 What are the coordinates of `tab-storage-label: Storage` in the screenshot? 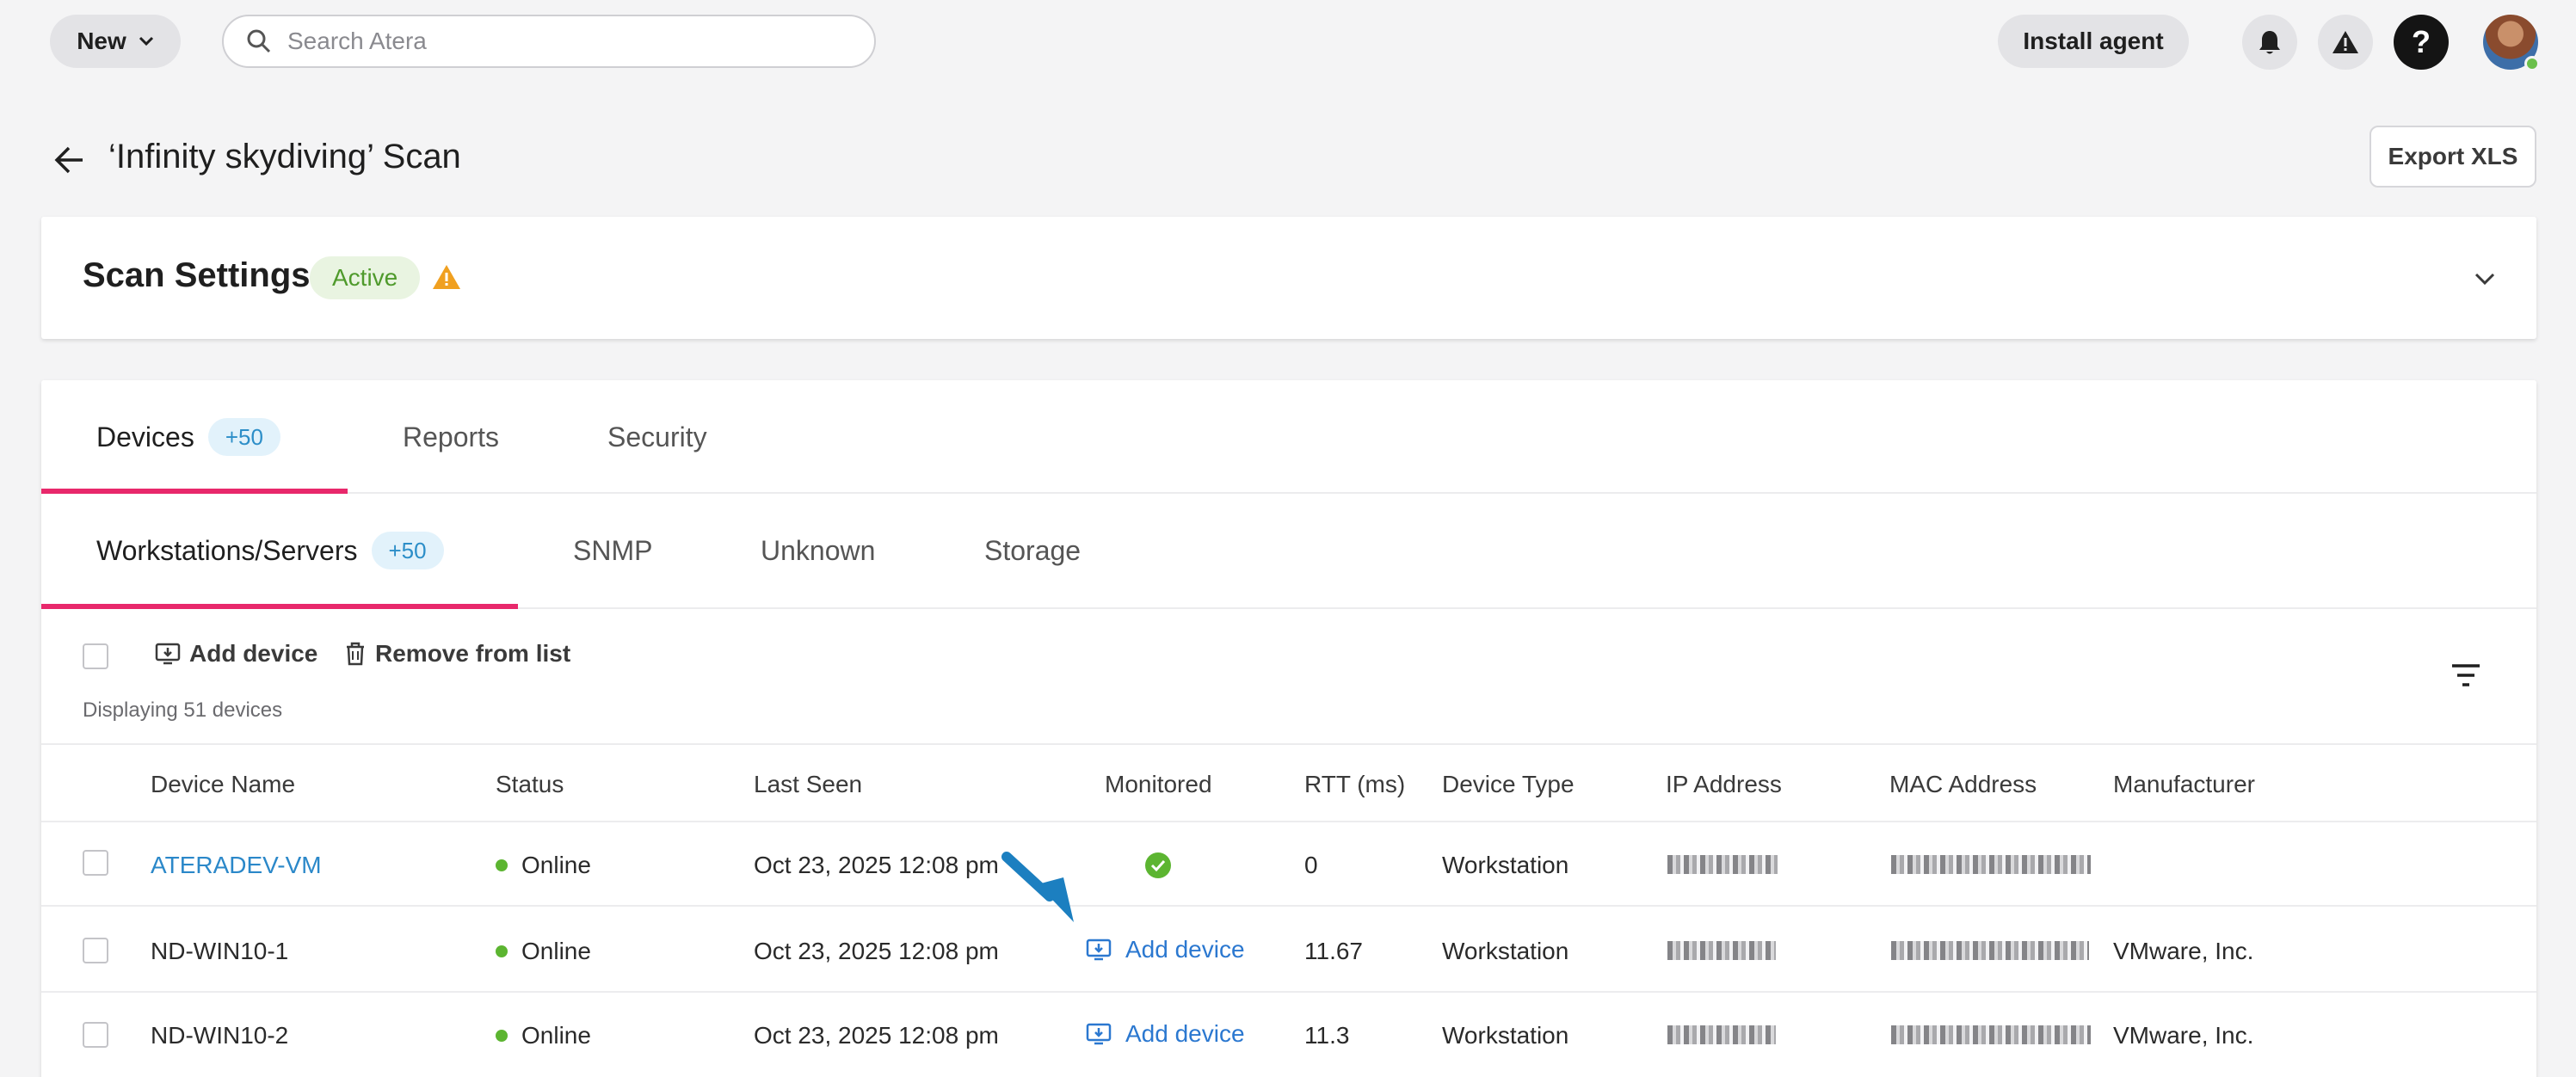 It's located at (1033, 550).